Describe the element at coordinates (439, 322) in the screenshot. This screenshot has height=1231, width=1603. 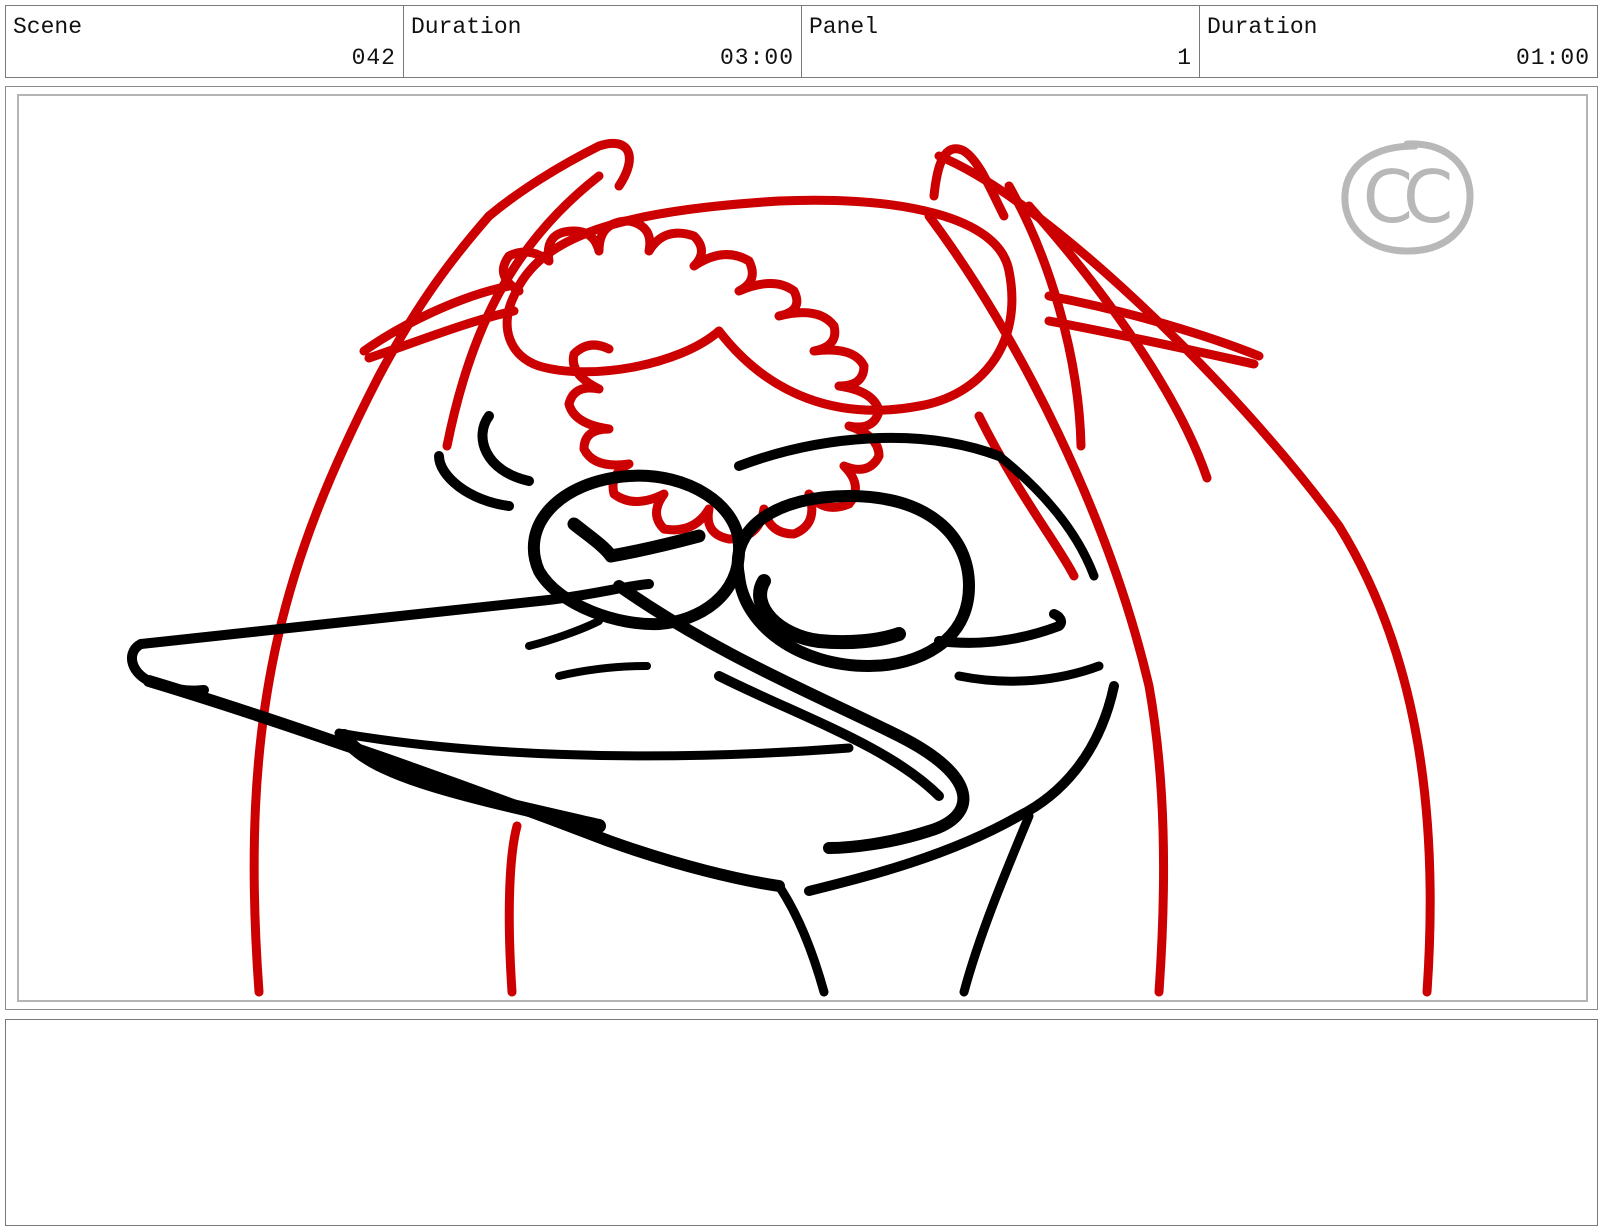
I see `headband-left` at that location.